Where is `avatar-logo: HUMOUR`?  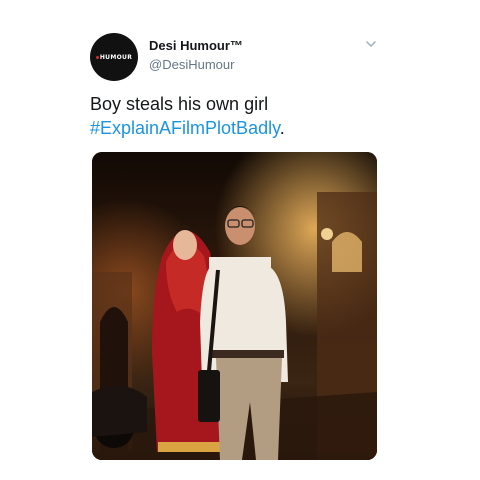 avatar-logo: HUMOUR is located at coordinates (114, 57).